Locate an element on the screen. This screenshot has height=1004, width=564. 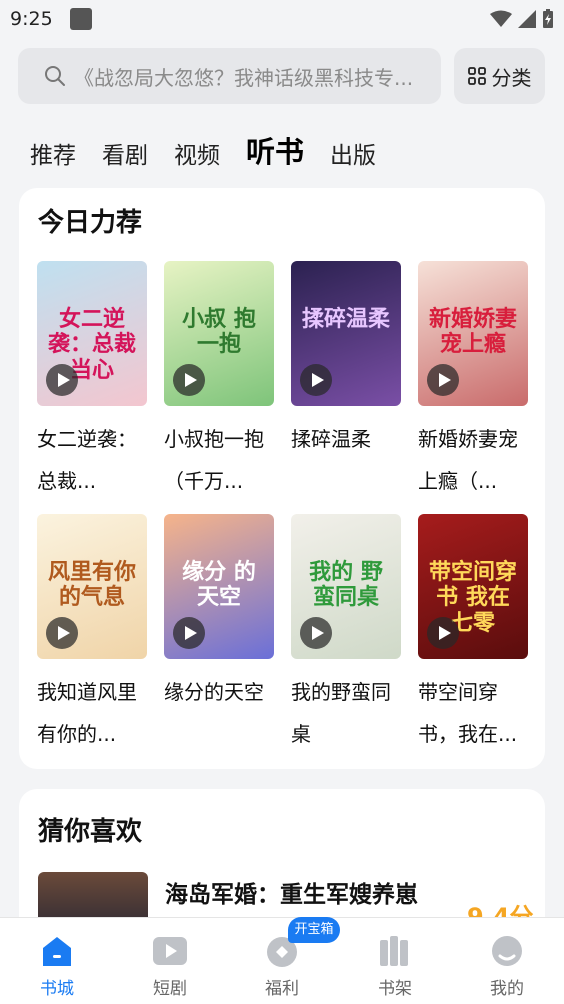
bottom-nav: 书城 短剧 福利 书架 我的 is located at coordinates (282, 960).